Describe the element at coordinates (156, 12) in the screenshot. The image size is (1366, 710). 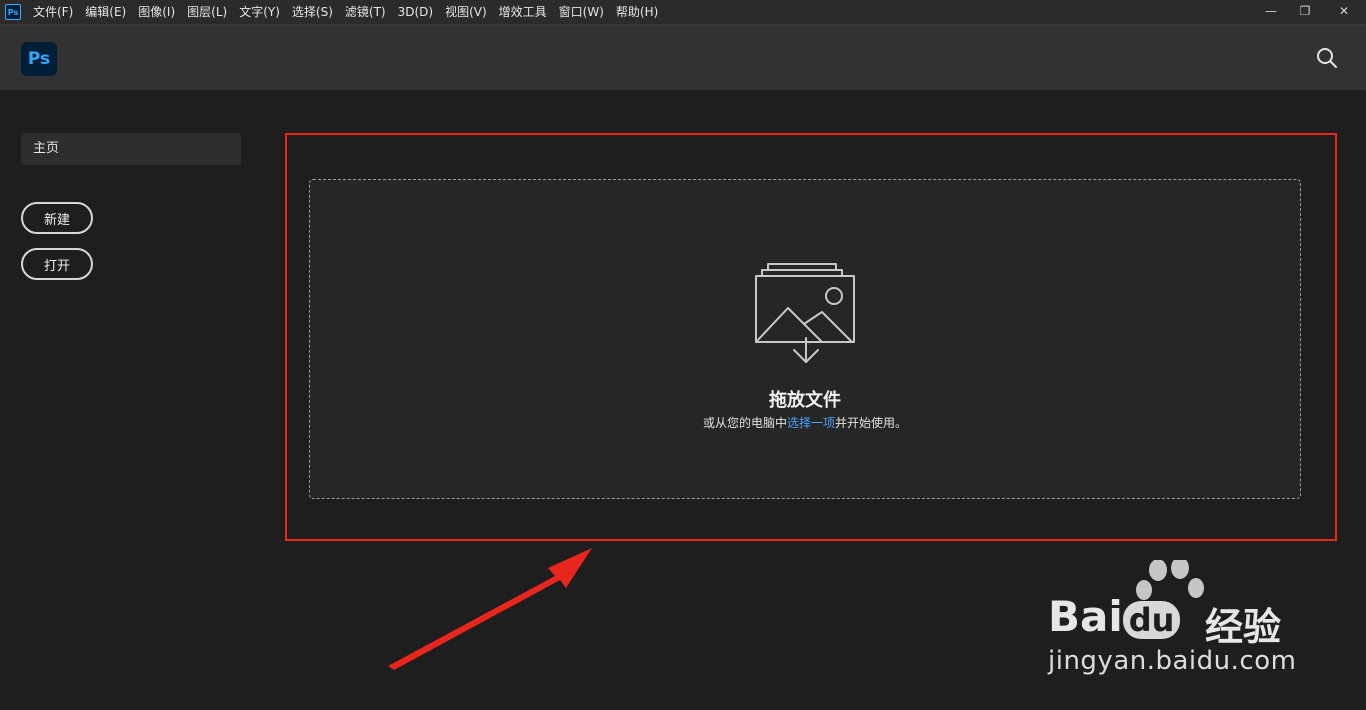
I see `menu-image: 图像(I)` at that location.